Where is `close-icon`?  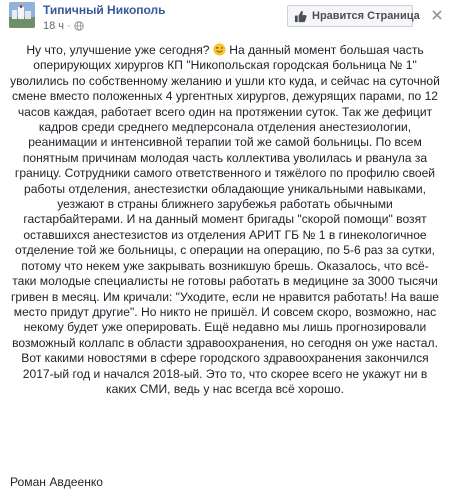
close-icon is located at coordinates (437, 15).